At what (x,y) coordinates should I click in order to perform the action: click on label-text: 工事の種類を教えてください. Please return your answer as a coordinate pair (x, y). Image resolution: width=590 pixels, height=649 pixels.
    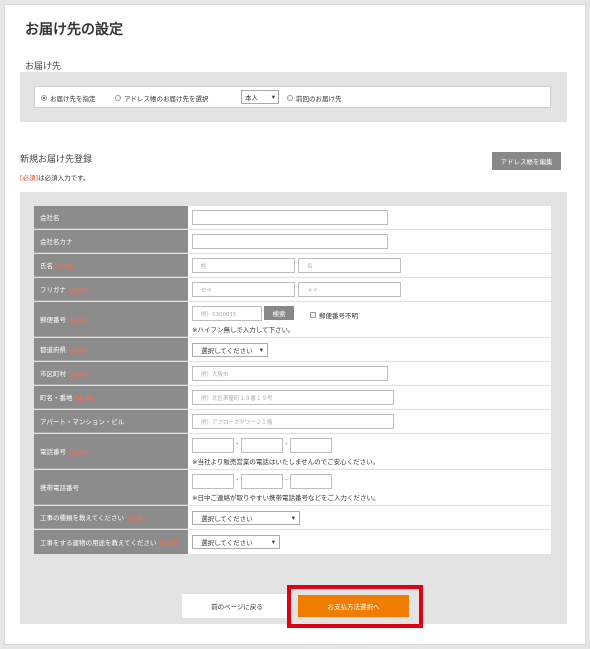
    Looking at the image, I should click on (82, 518).